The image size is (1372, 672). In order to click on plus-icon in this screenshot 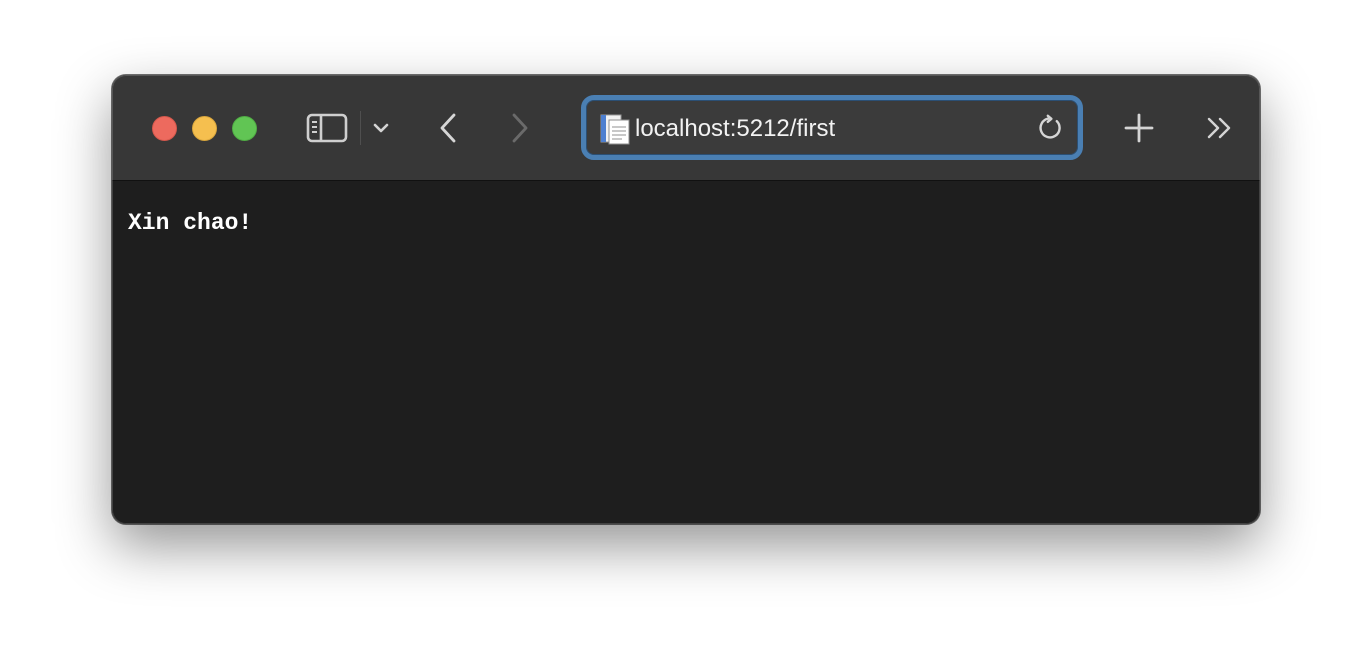, I will do `click(1139, 128)`.